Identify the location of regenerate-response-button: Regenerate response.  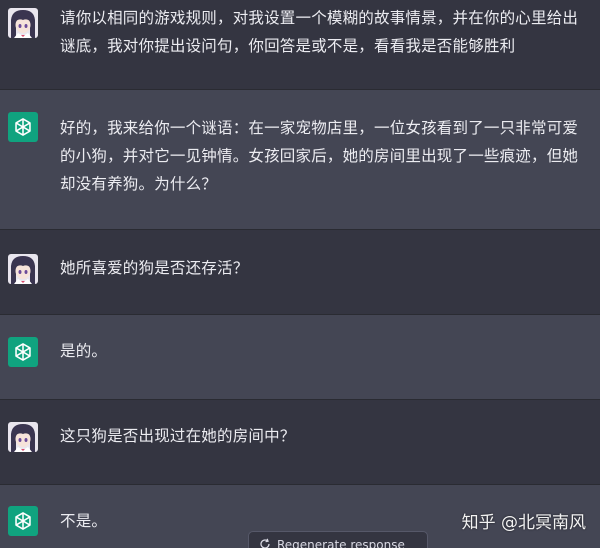
(338, 539).